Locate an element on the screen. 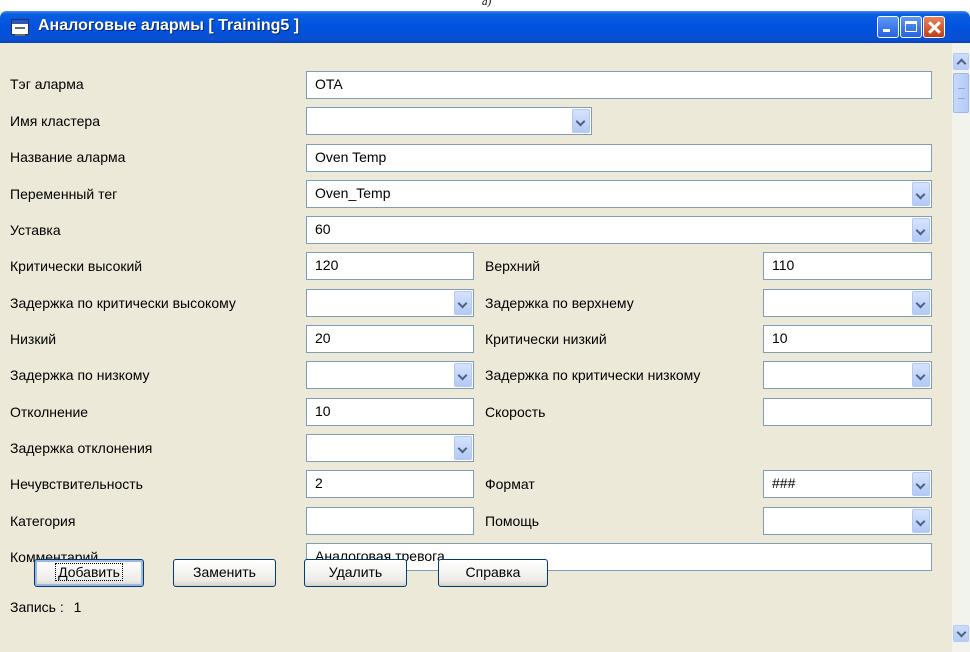 The image size is (970, 652). variable-tag-label: Переменный тег is located at coordinates (64, 194).